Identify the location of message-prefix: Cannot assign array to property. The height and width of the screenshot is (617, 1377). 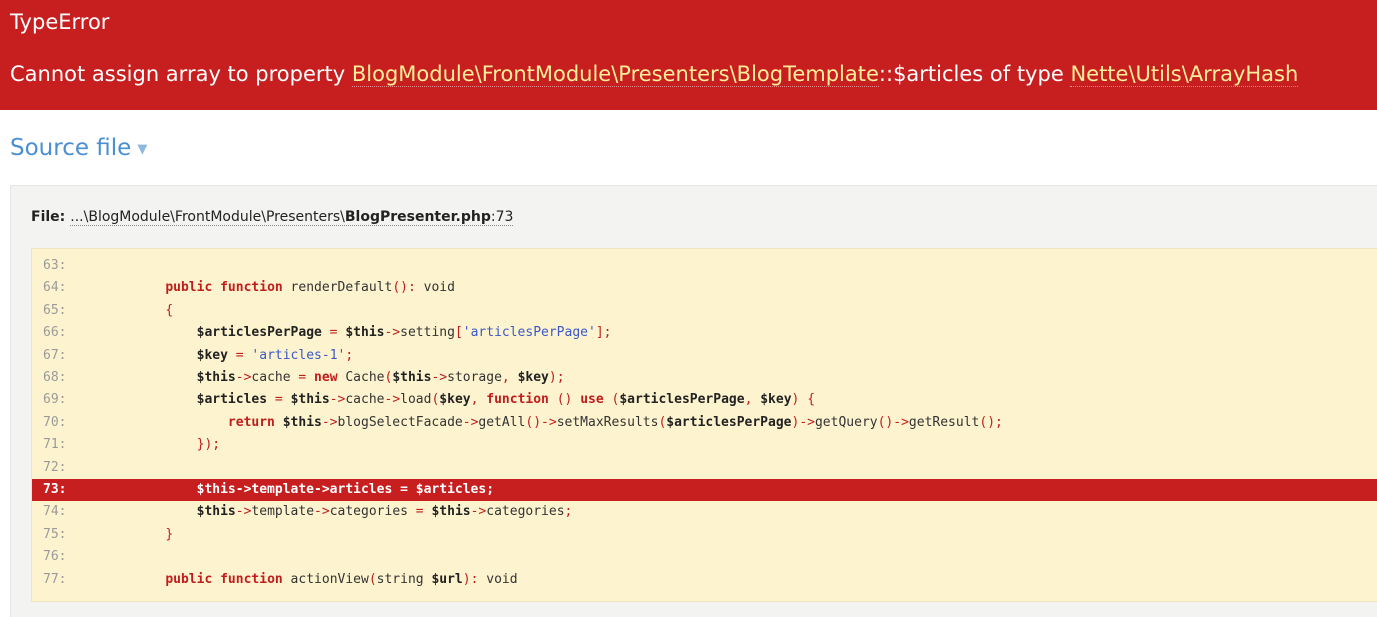
(178, 74).